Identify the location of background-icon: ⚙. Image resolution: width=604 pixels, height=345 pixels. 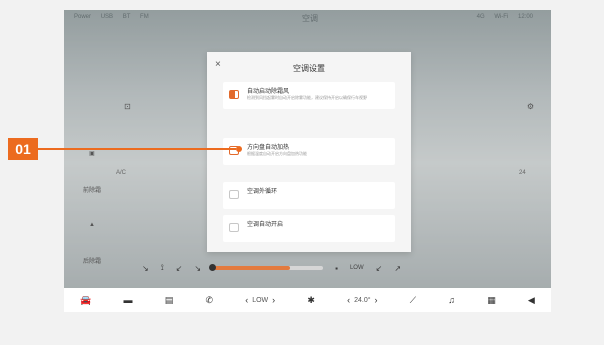
(530, 106).